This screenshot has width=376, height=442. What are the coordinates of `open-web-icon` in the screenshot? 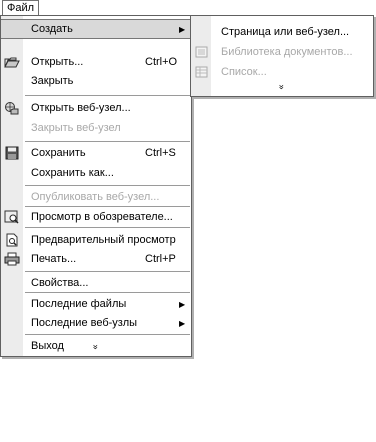 It's located at (12, 108).